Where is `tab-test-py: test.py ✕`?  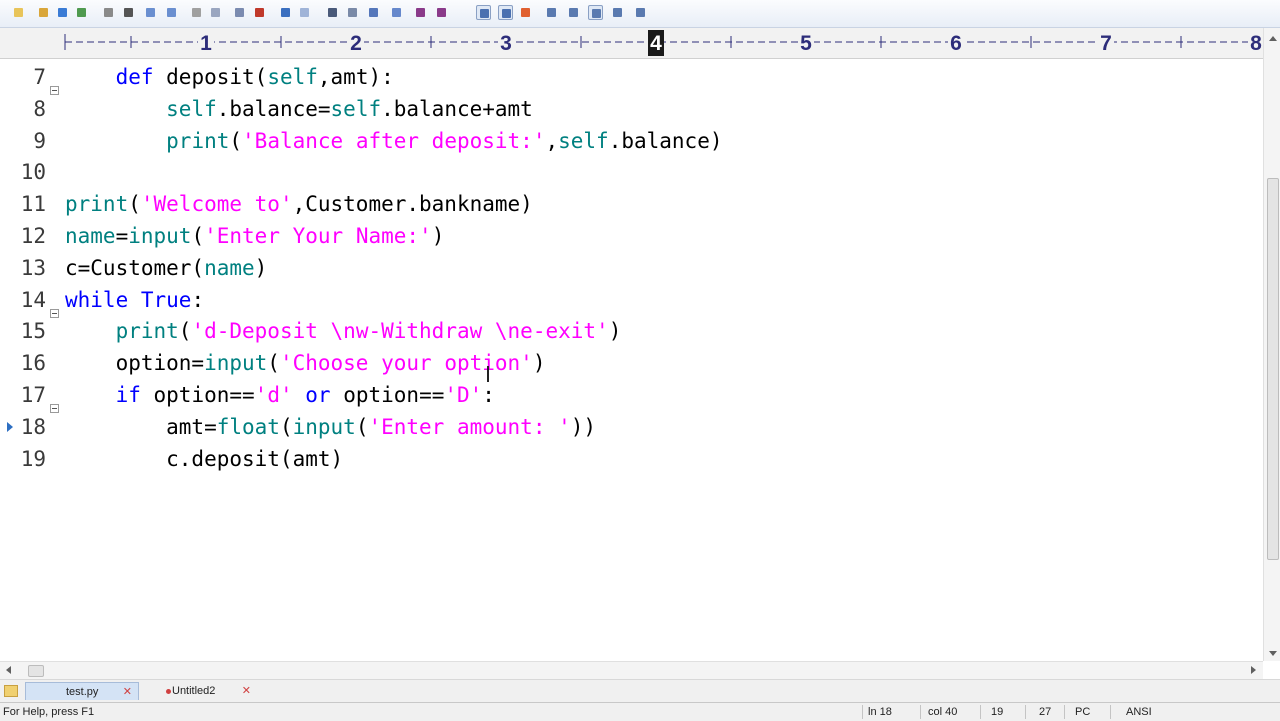 tab-test-py: test.py ✕ is located at coordinates (82, 691).